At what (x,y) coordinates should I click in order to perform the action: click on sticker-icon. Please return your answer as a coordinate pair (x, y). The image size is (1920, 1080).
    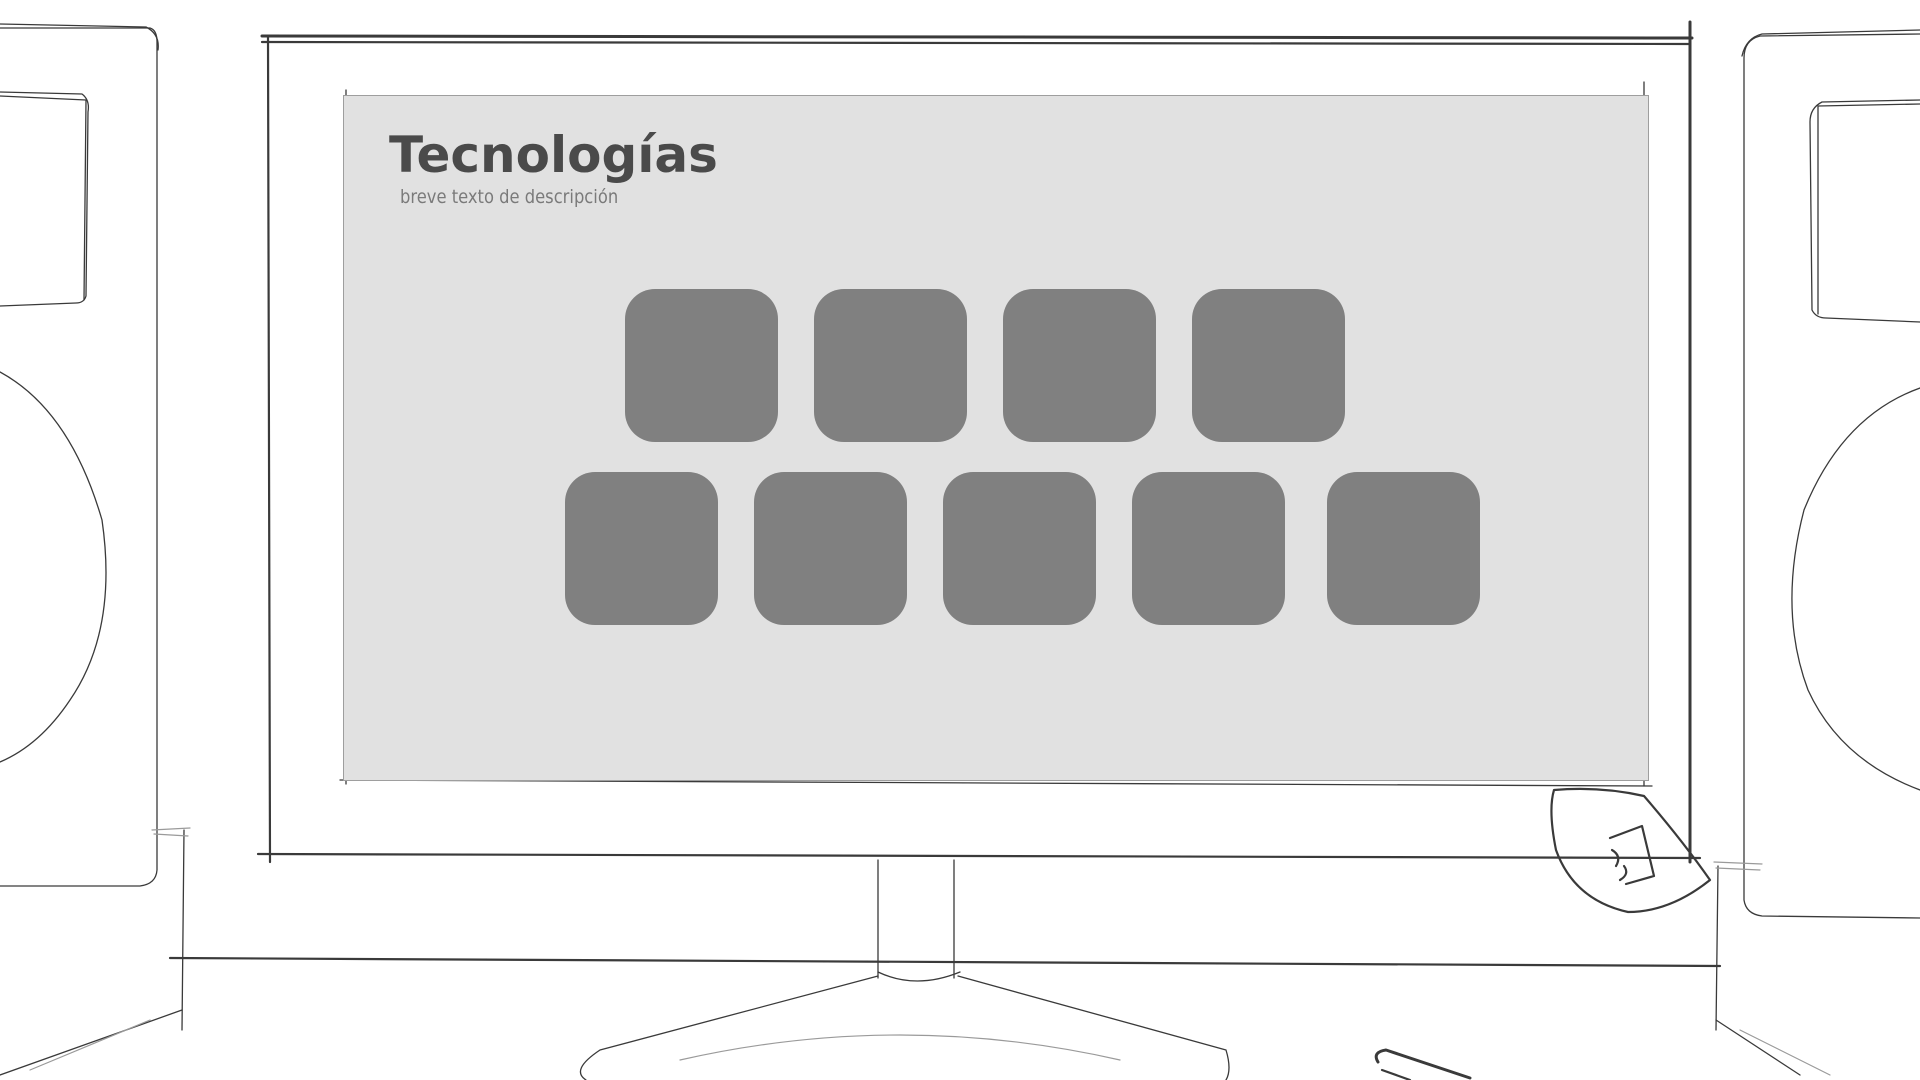
    Looking at the image, I should click on (1631, 850).